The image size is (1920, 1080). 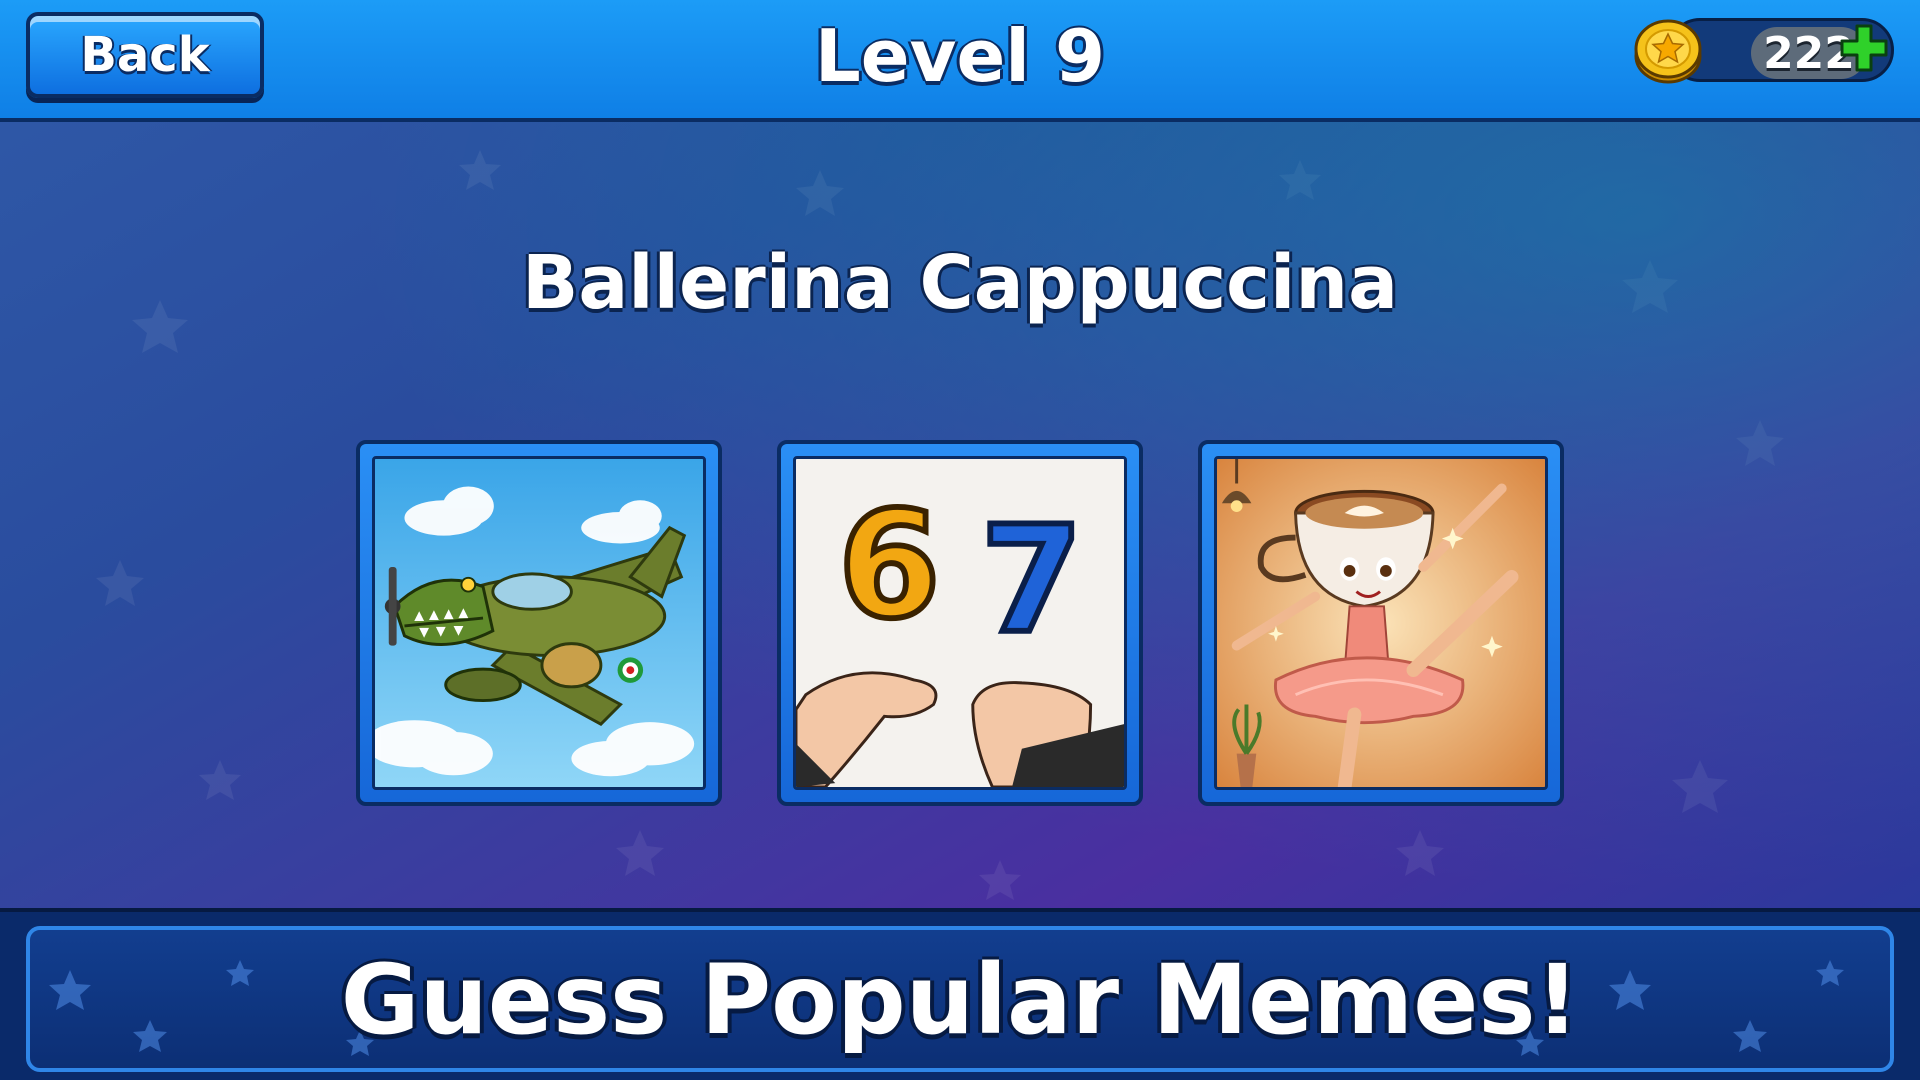 I want to click on banner-title: Guess Popular Memes!, so click(x=960, y=1000).